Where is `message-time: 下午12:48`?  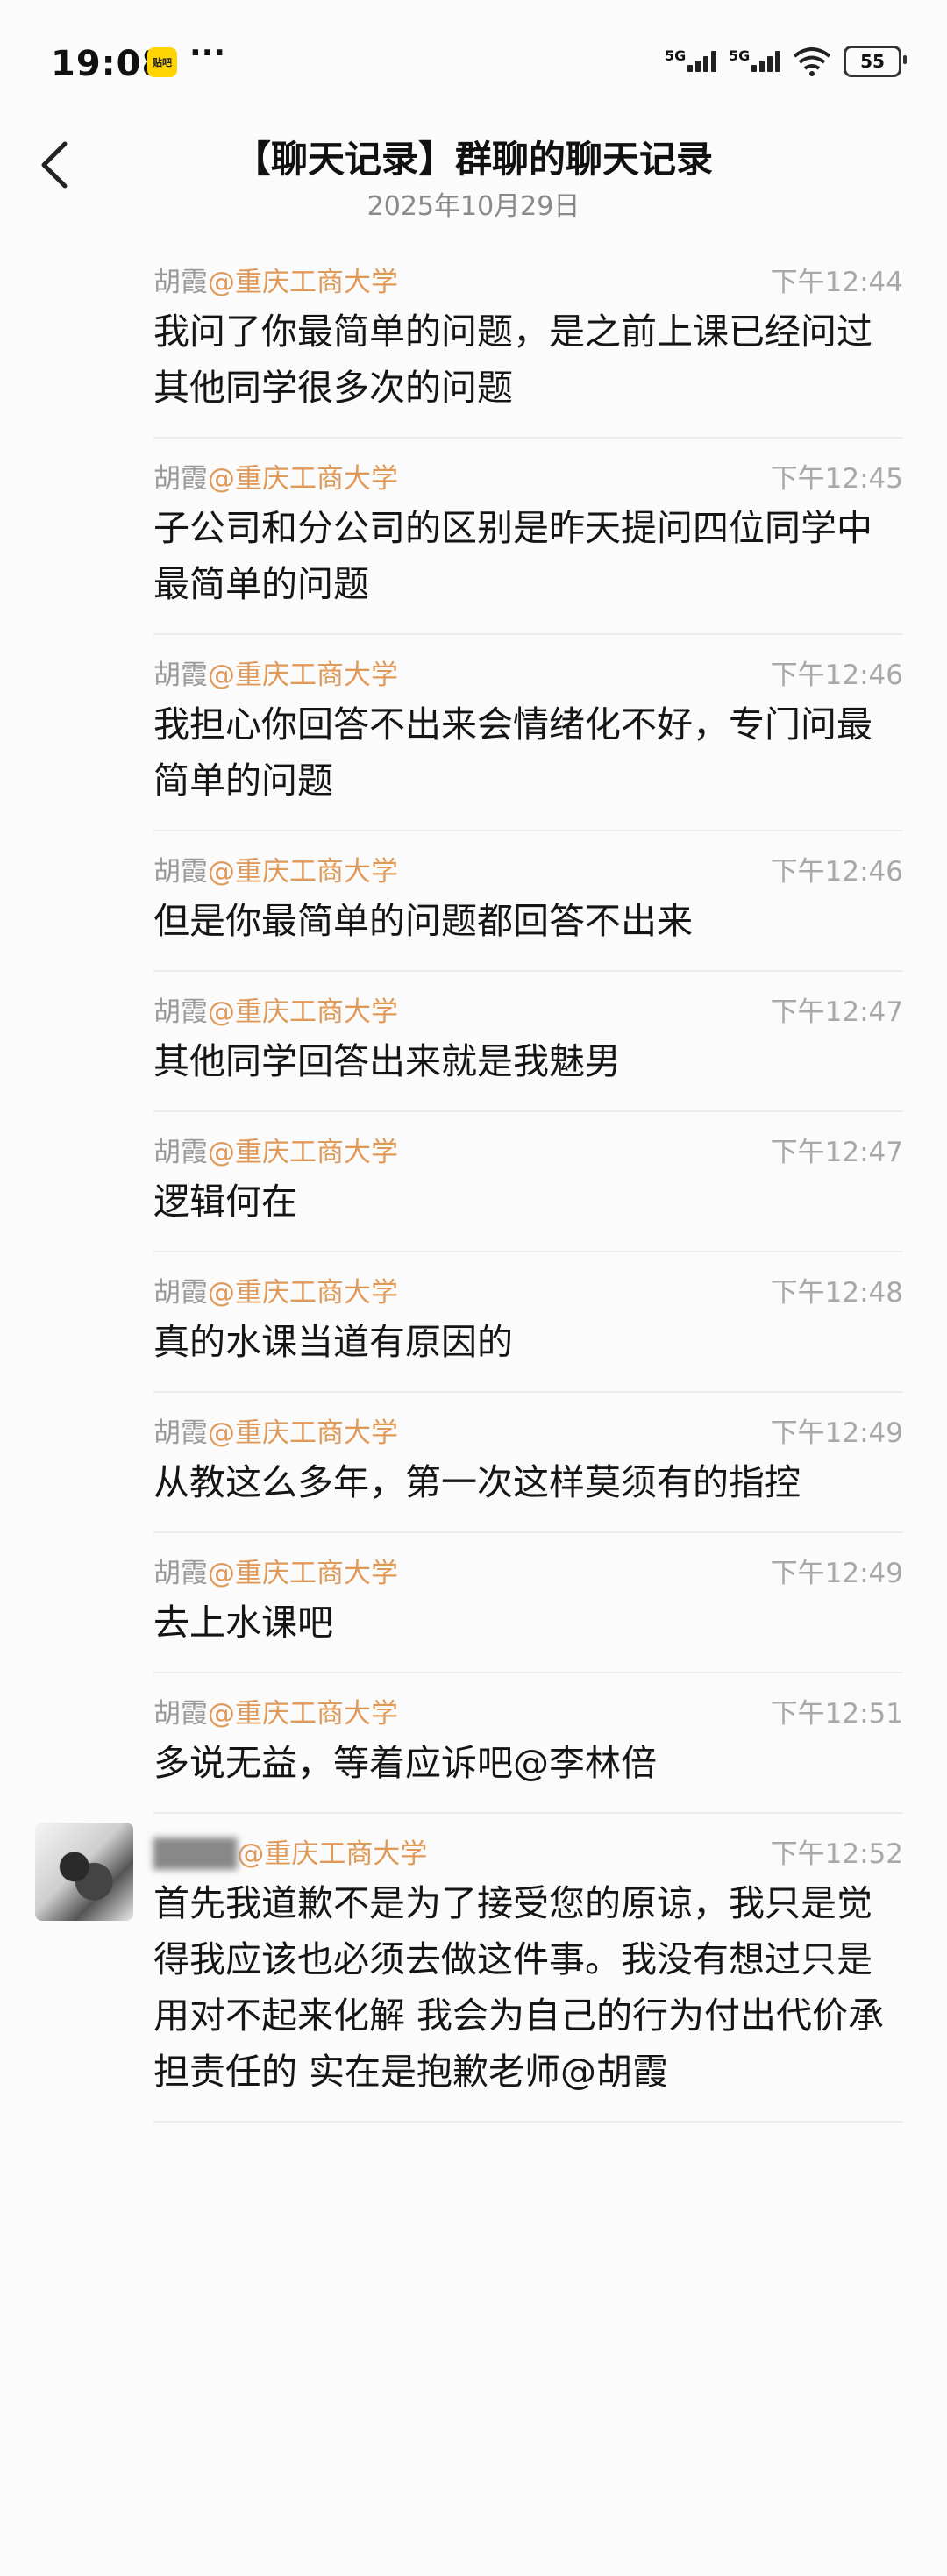 message-time: 下午12:48 is located at coordinates (836, 1292).